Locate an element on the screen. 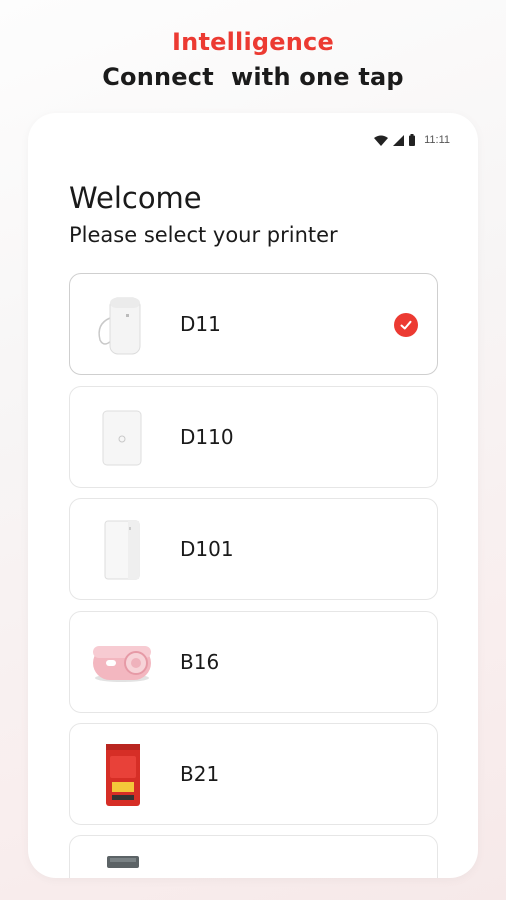  page-title: Welcome is located at coordinates (135, 198).